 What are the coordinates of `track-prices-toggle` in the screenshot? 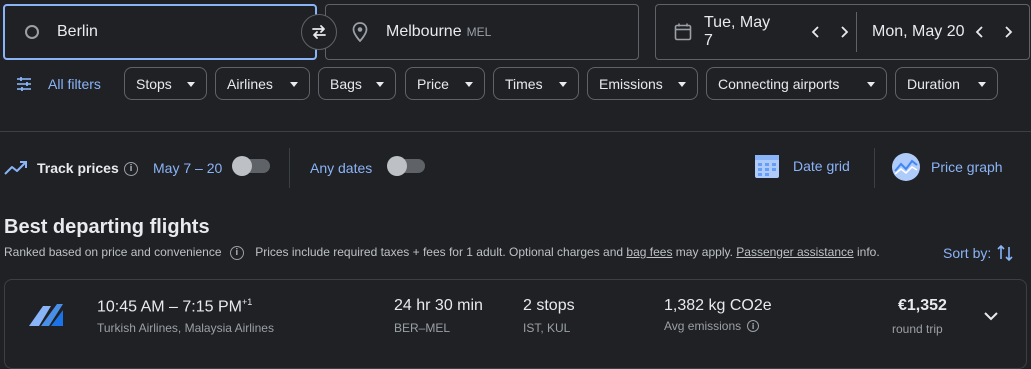 It's located at (251, 166).